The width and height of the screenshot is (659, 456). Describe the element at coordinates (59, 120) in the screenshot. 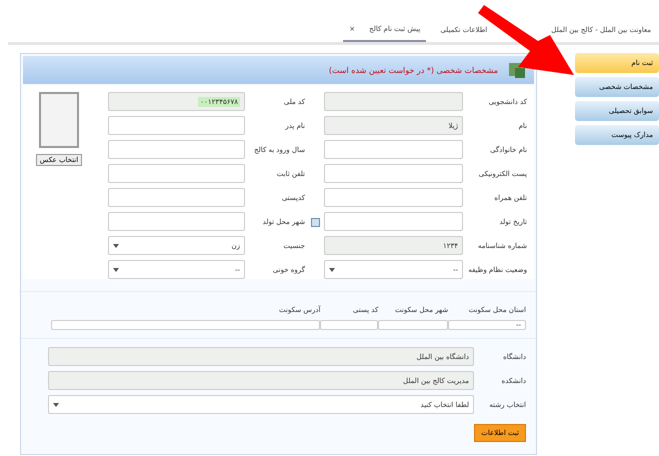

I see `photo-placeholder` at that location.